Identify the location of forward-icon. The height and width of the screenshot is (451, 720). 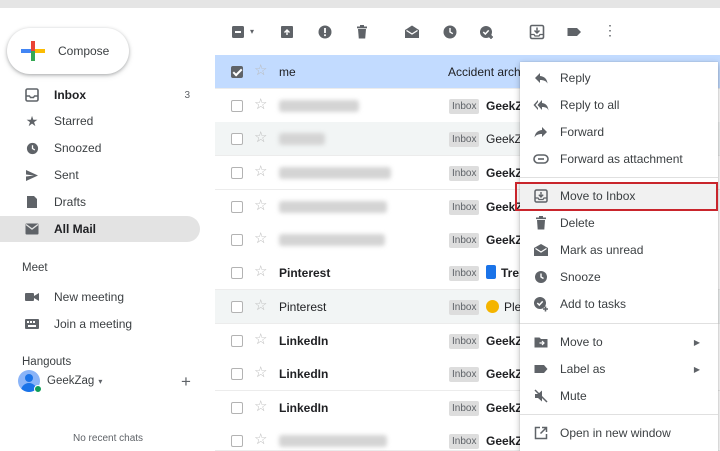
(541, 132).